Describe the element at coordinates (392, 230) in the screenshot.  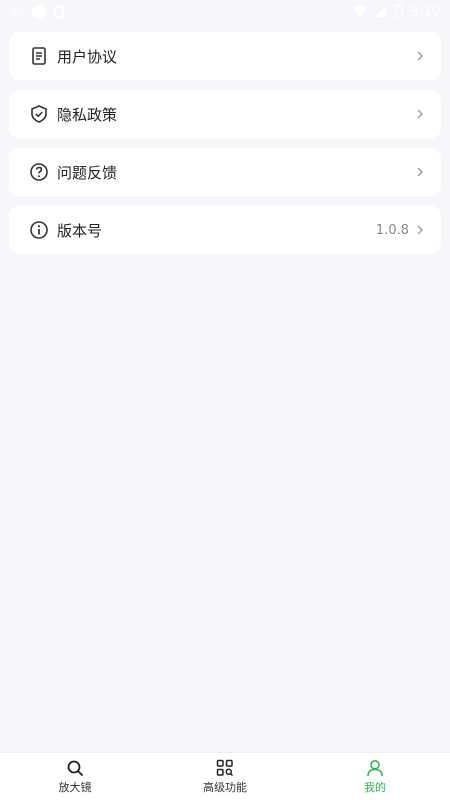
I see `version-number: 1.0.8` at that location.